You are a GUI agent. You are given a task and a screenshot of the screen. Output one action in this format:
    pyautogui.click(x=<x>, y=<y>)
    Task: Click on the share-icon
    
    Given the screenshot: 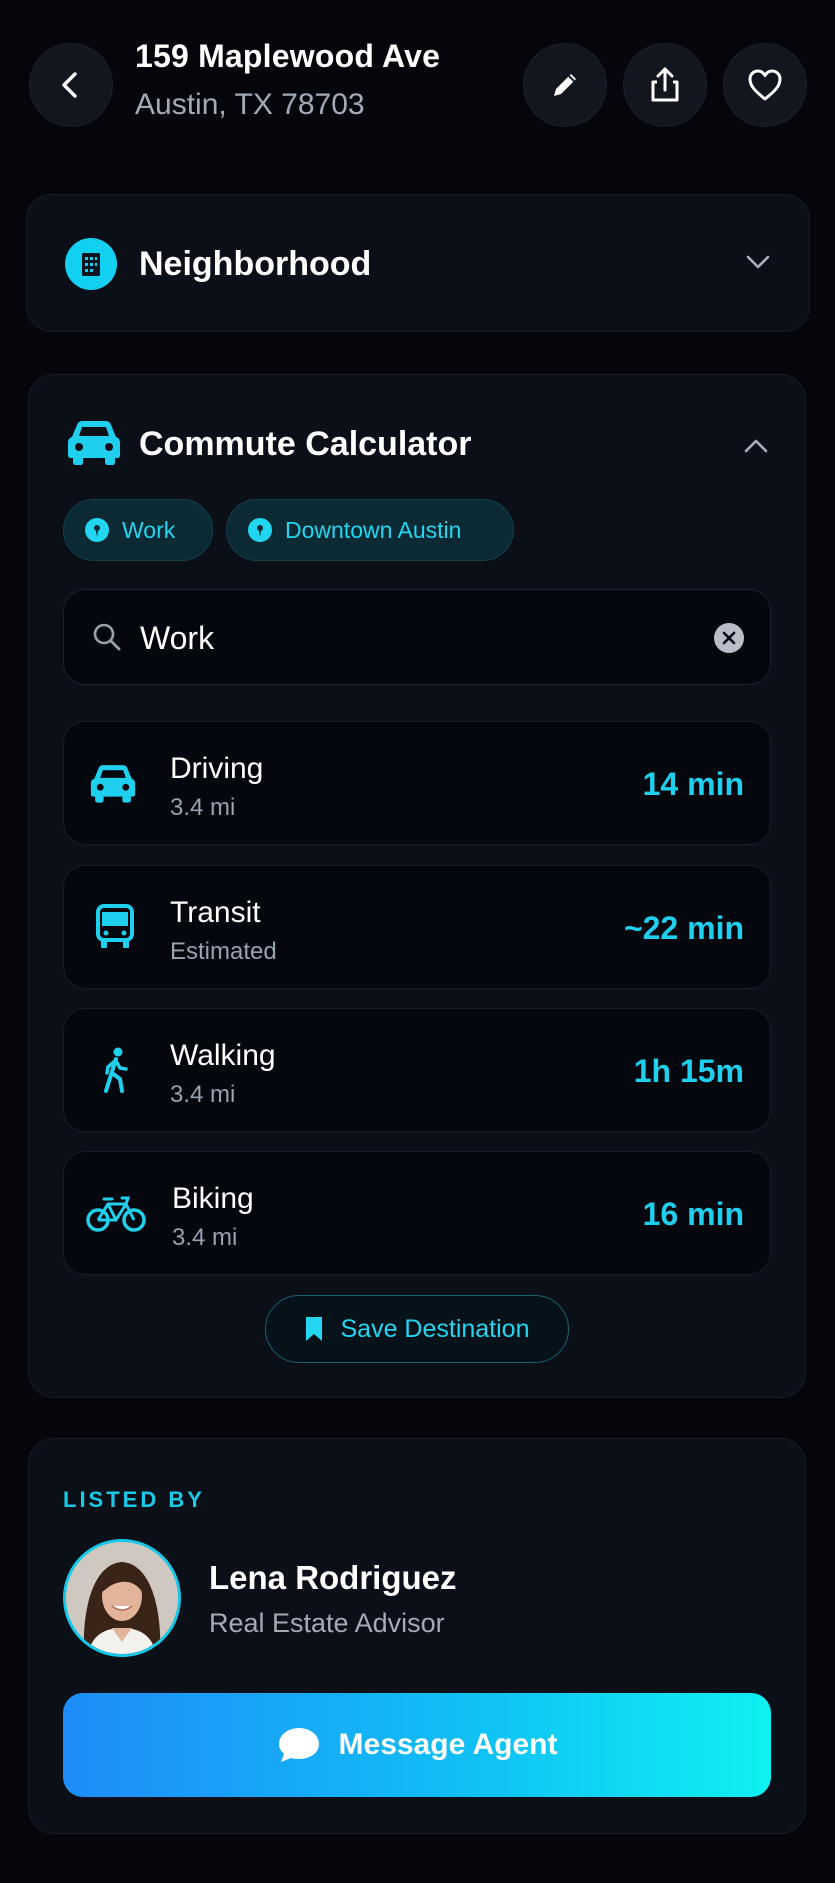 What is the action you would take?
    pyautogui.click(x=665, y=84)
    